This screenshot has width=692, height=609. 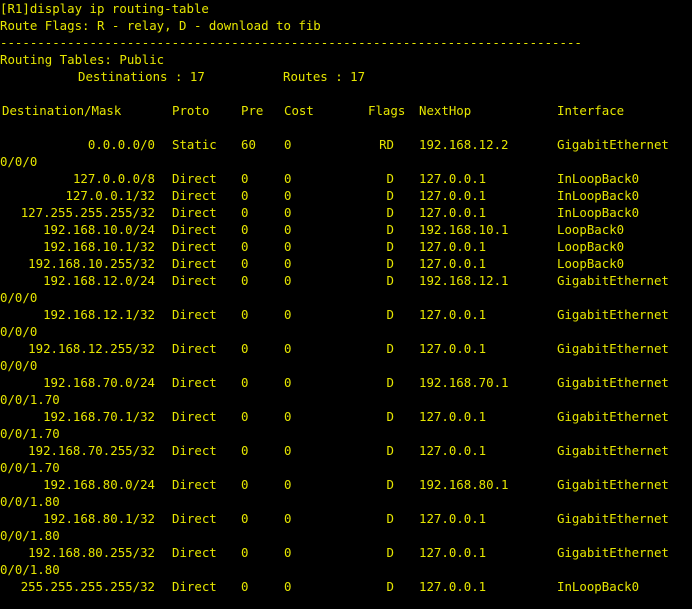 What do you see at coordinates (324, 76) in the screenshot?
I see `routes-count: Routes : 17` at bounding box center [324, 76].